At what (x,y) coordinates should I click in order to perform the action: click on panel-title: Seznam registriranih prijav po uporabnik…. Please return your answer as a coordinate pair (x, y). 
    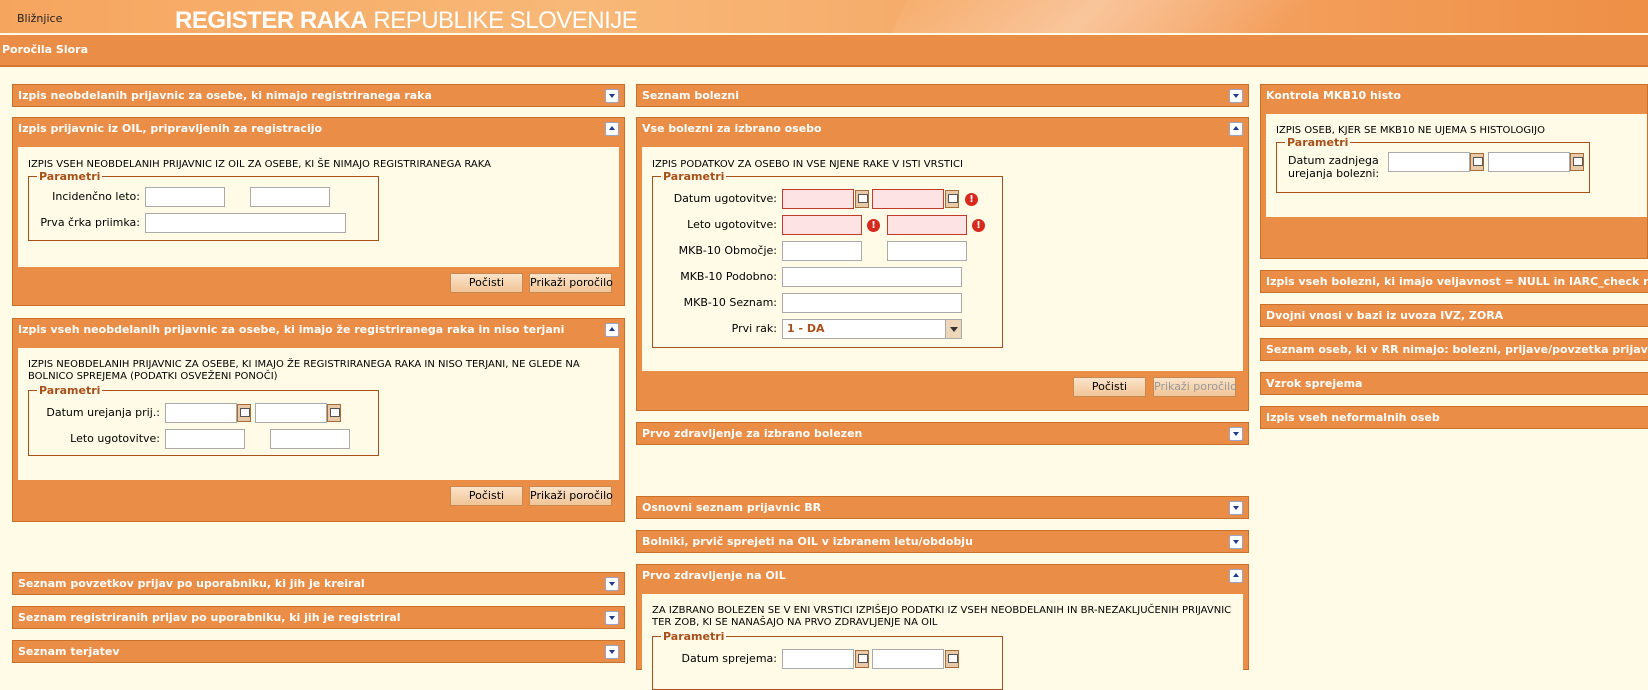
    Looking at the image, I should click on (209, 617).